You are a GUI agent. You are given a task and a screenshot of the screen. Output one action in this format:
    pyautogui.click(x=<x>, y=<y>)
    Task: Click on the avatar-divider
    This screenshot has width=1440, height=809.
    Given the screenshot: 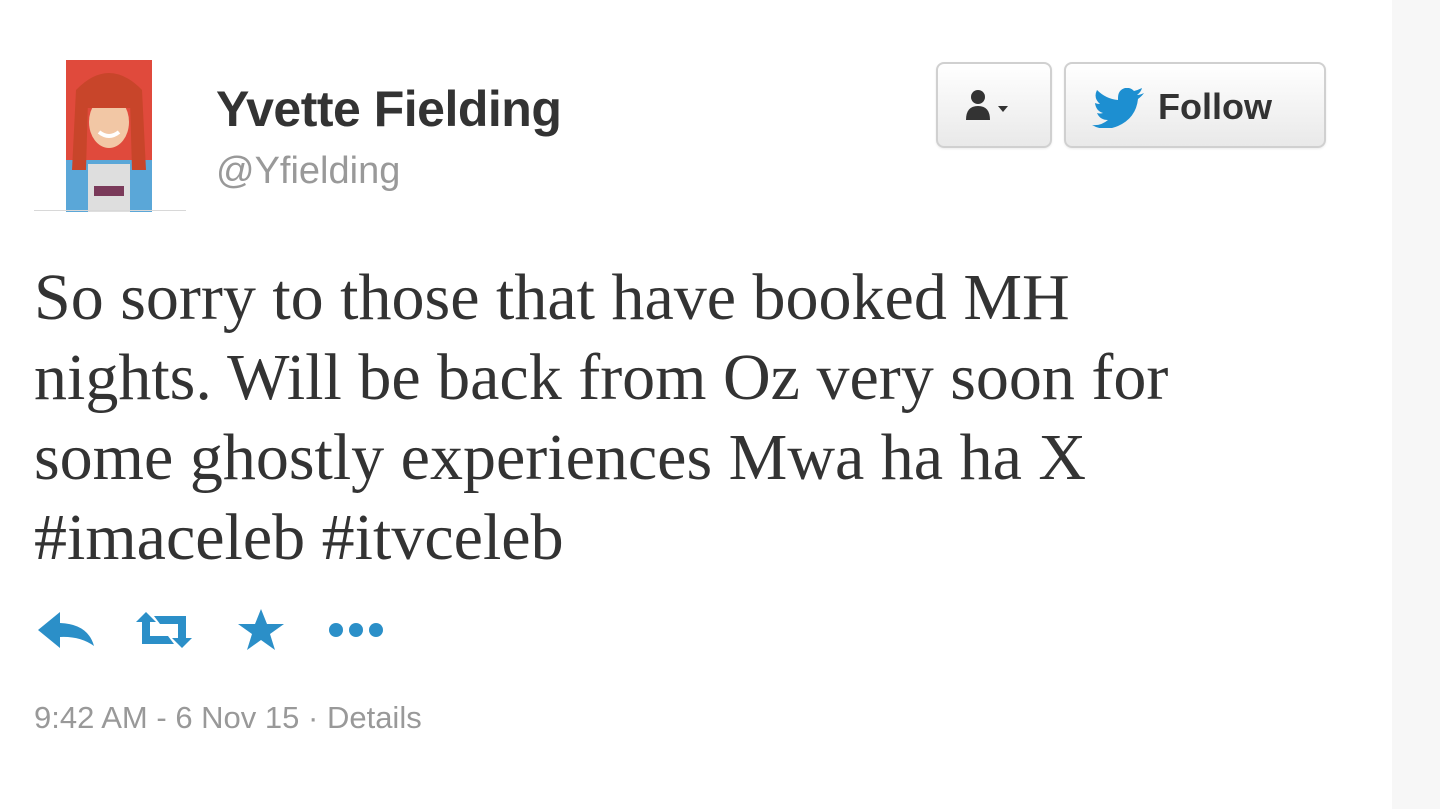 What is the action you would take?
    pyautogui.click(x=110, y=210)
    